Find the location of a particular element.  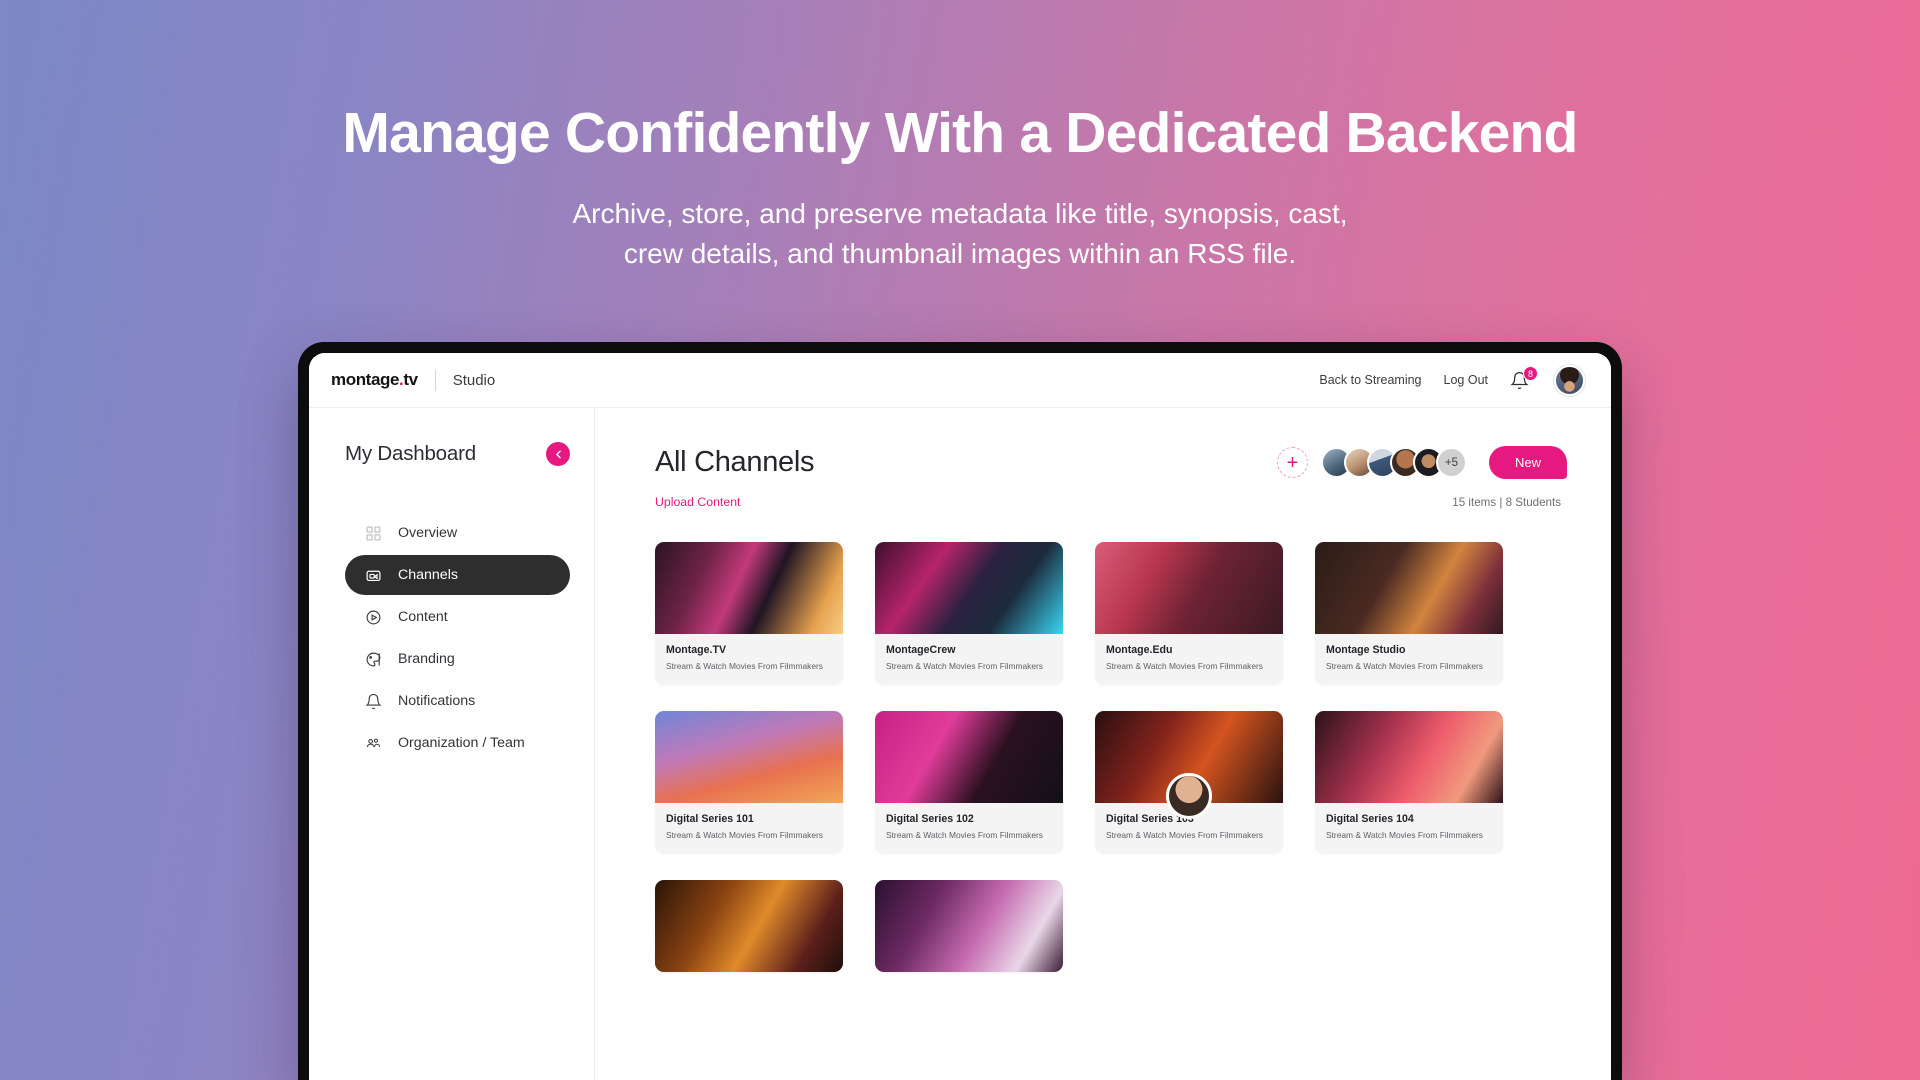

channel-title: Montage Studio is located at coordinates (1366, 650).